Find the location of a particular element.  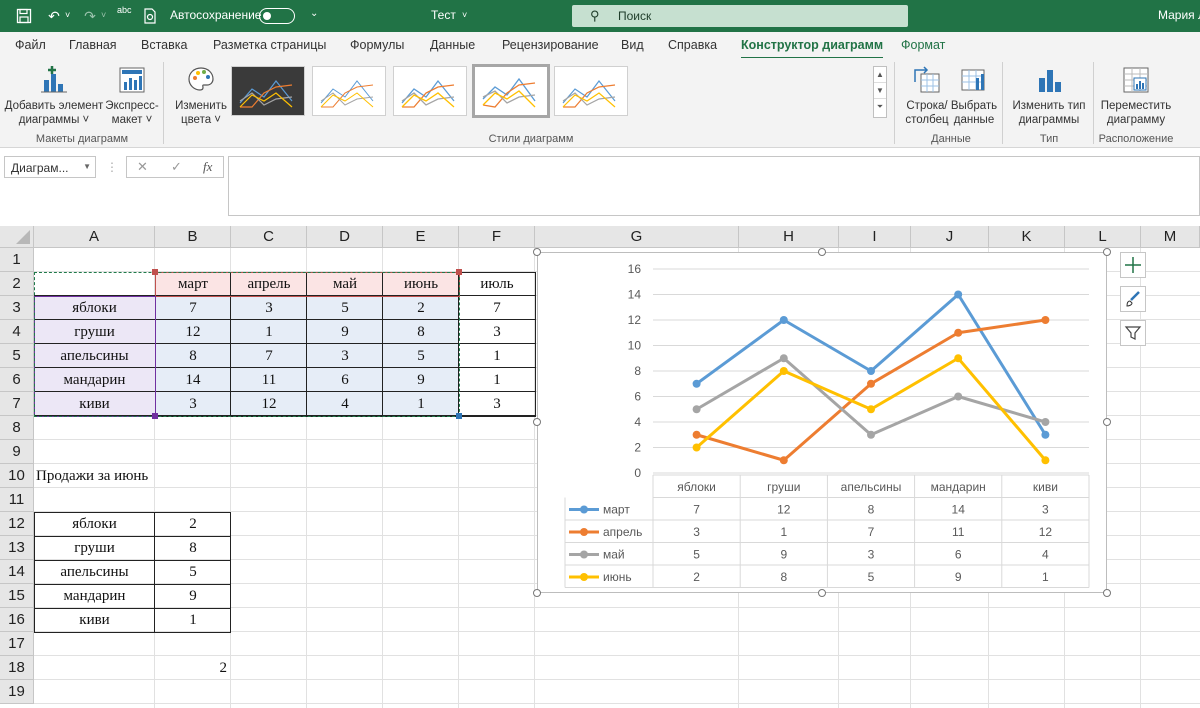

table2-value-cell: 9 is located at coordinates (193, 596).